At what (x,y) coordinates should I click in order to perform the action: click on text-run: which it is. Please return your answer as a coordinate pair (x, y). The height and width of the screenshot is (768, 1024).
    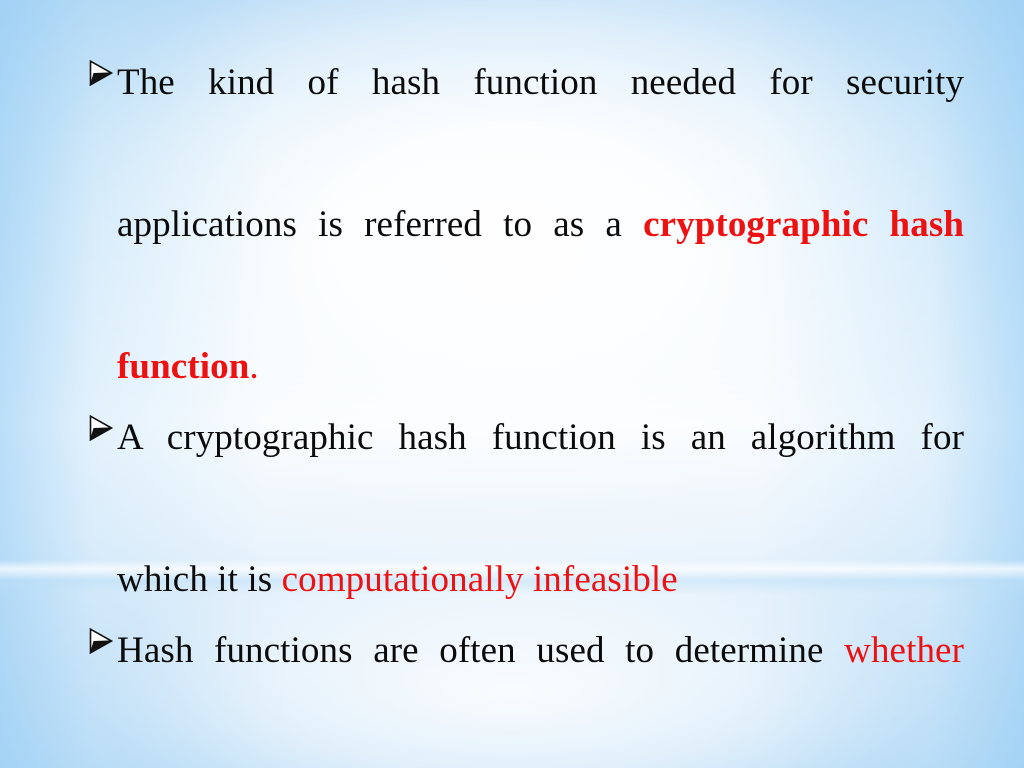
    Looking at the image, I should click on (199, 579).